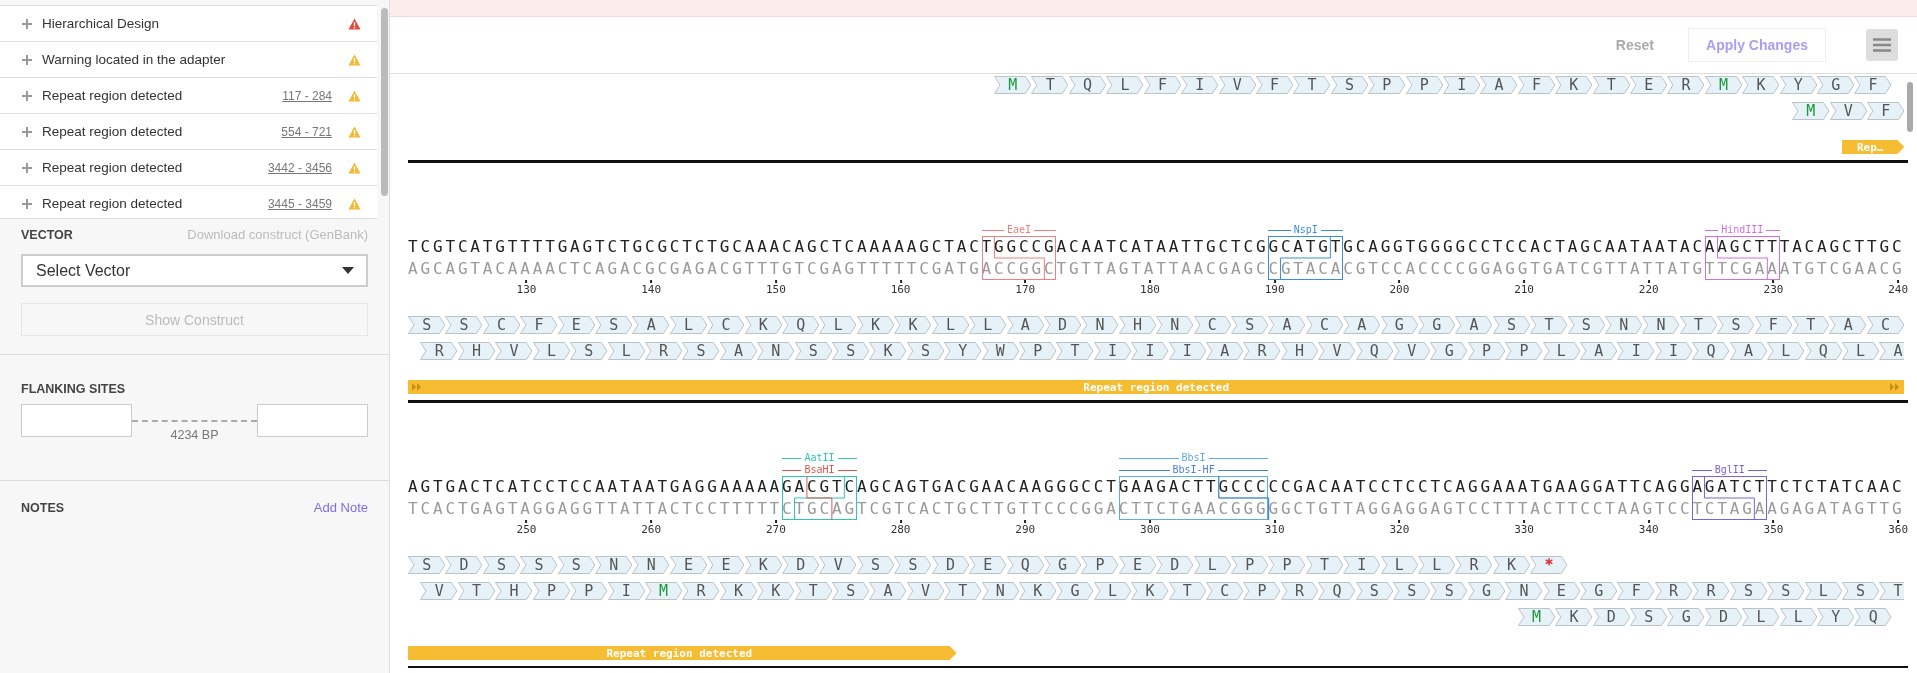 The image size is (1917, 673). I want to click on position-number: 230, so click(1773, 289).